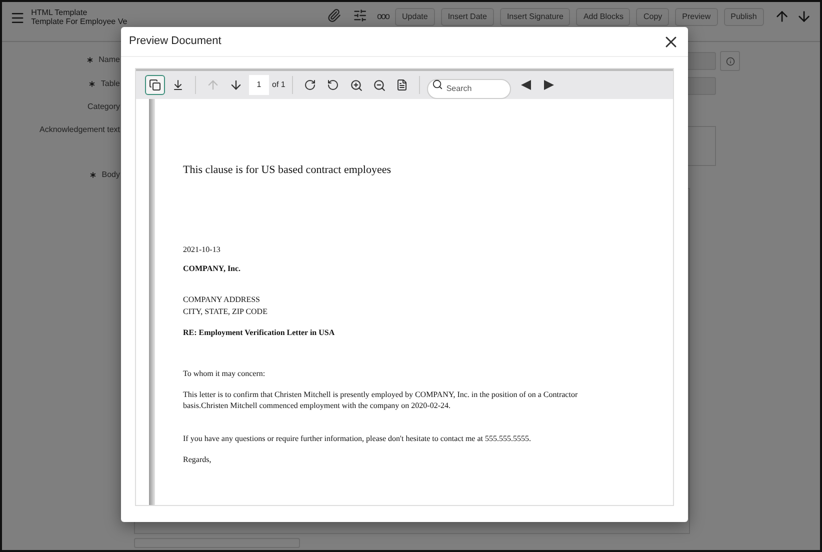 The image size is (822, 552). I want to click on document-text: RE: Employment Verification Letter in USA, so click(259, 332).